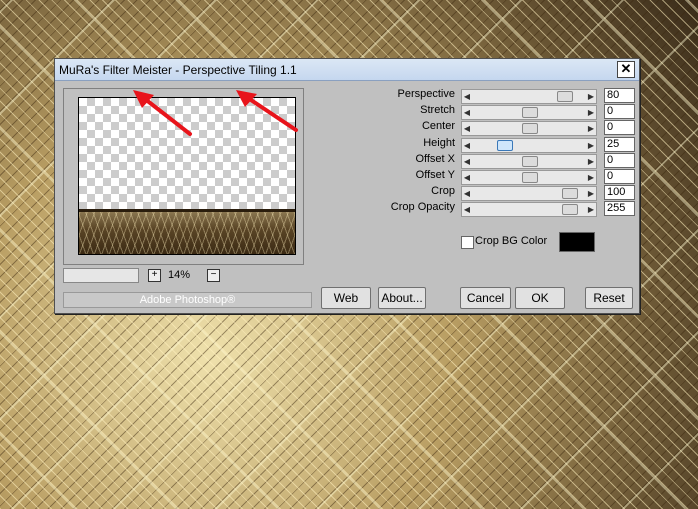  I want to click on param-value-field: 100, so click(619, 193).